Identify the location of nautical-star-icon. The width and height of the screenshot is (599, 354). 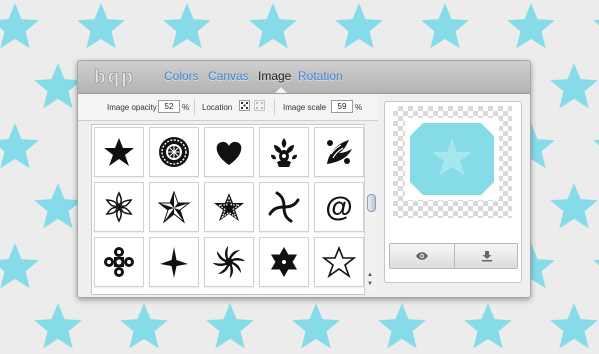
(174, 207).